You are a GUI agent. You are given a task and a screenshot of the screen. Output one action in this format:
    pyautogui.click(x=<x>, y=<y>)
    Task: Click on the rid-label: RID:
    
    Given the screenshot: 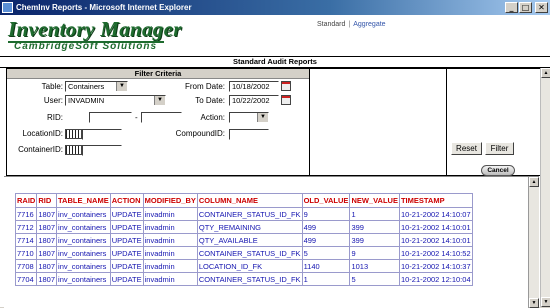 What is the action you would take?
    pyautogui.click(x=55, y=117)
    